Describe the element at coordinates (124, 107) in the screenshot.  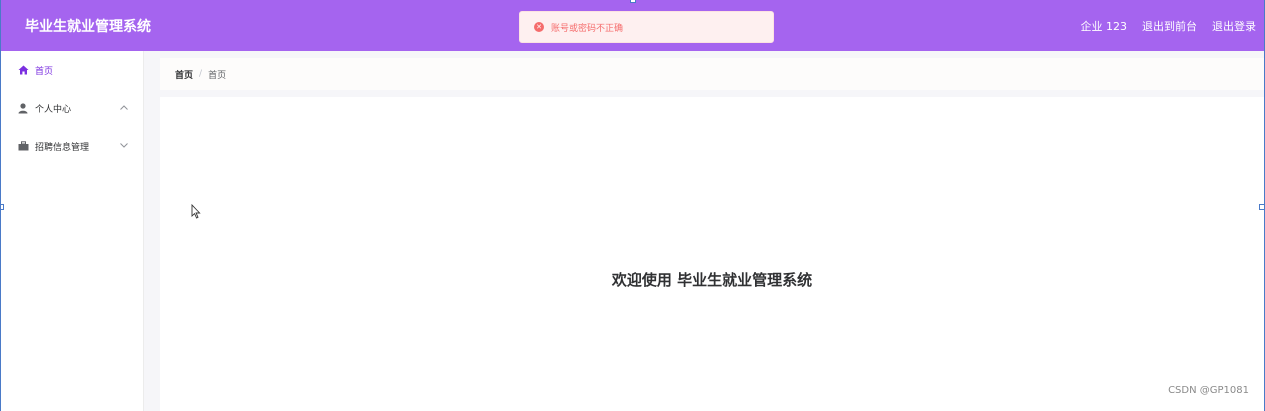
I see `chevron-up-icon` at that location.